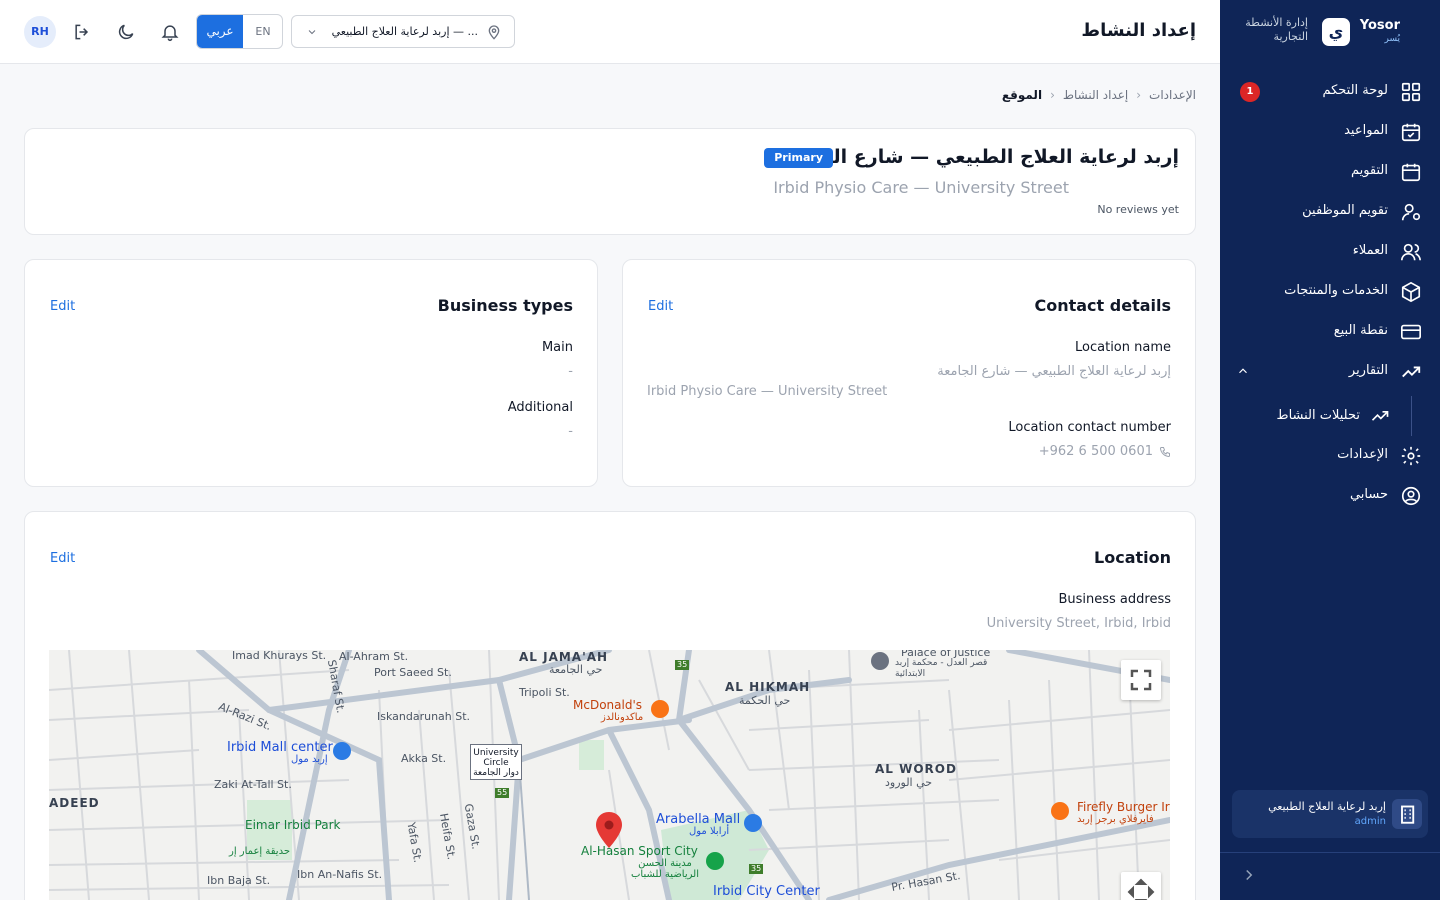  I want to click on map-label-street: Tripoli St., so click(544, 692).